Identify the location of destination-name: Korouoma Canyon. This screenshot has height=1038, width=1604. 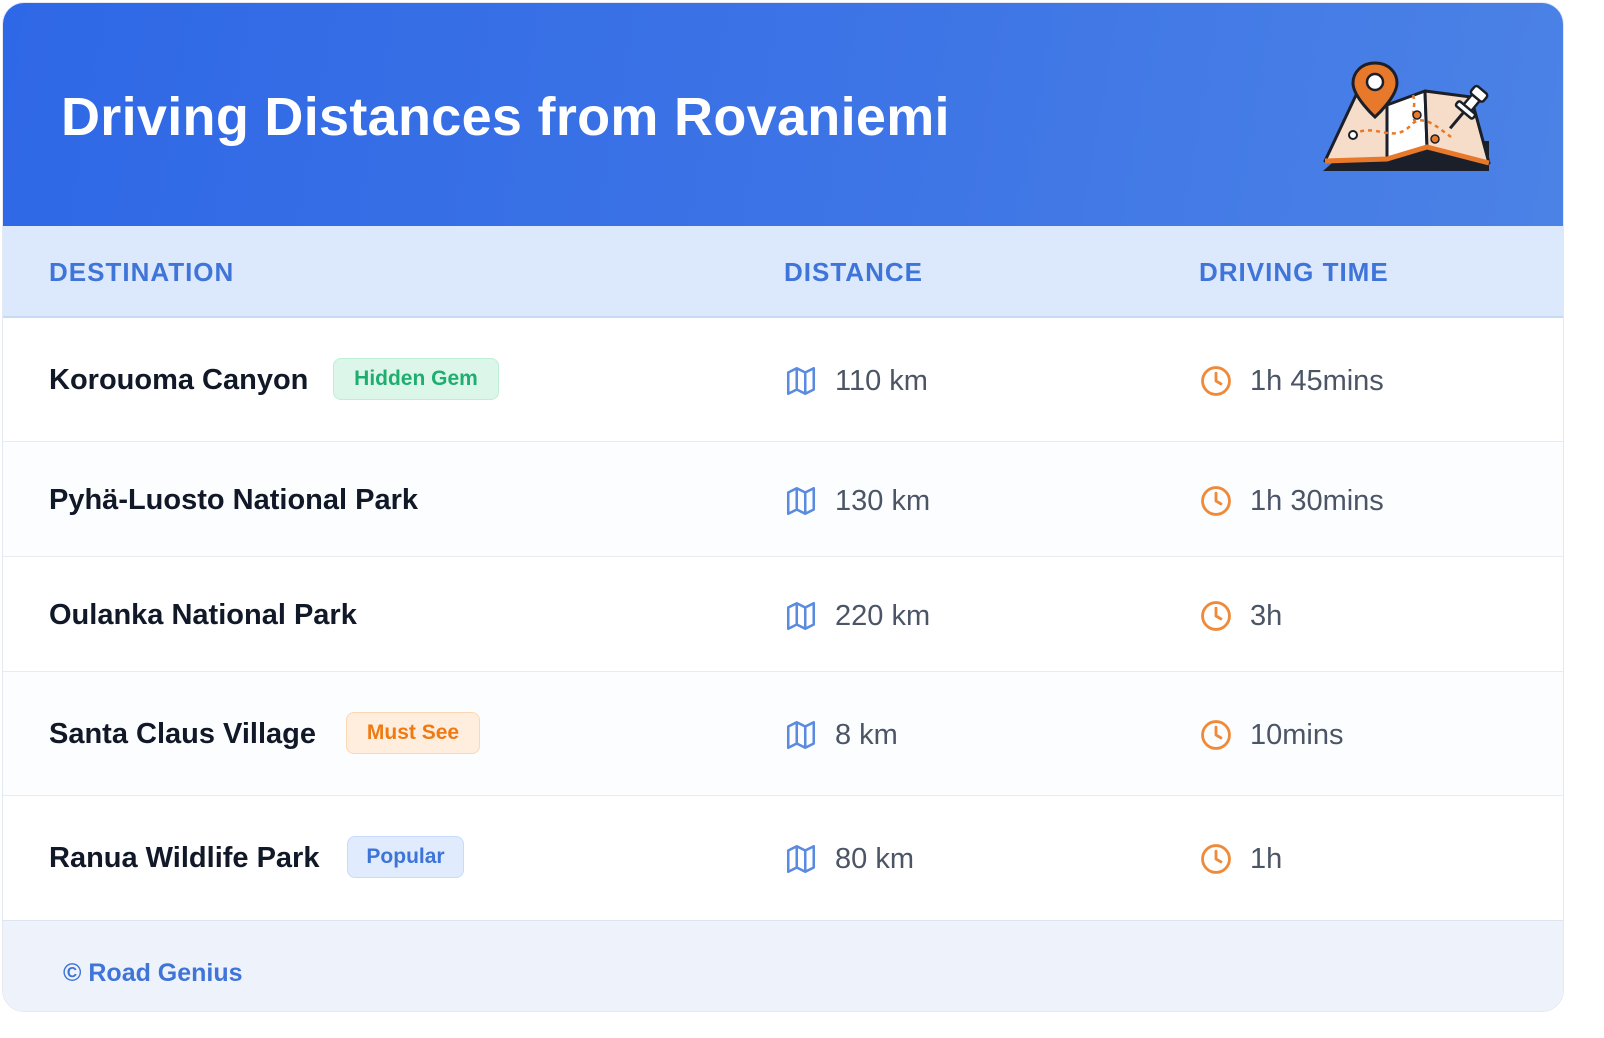
(179, 380).